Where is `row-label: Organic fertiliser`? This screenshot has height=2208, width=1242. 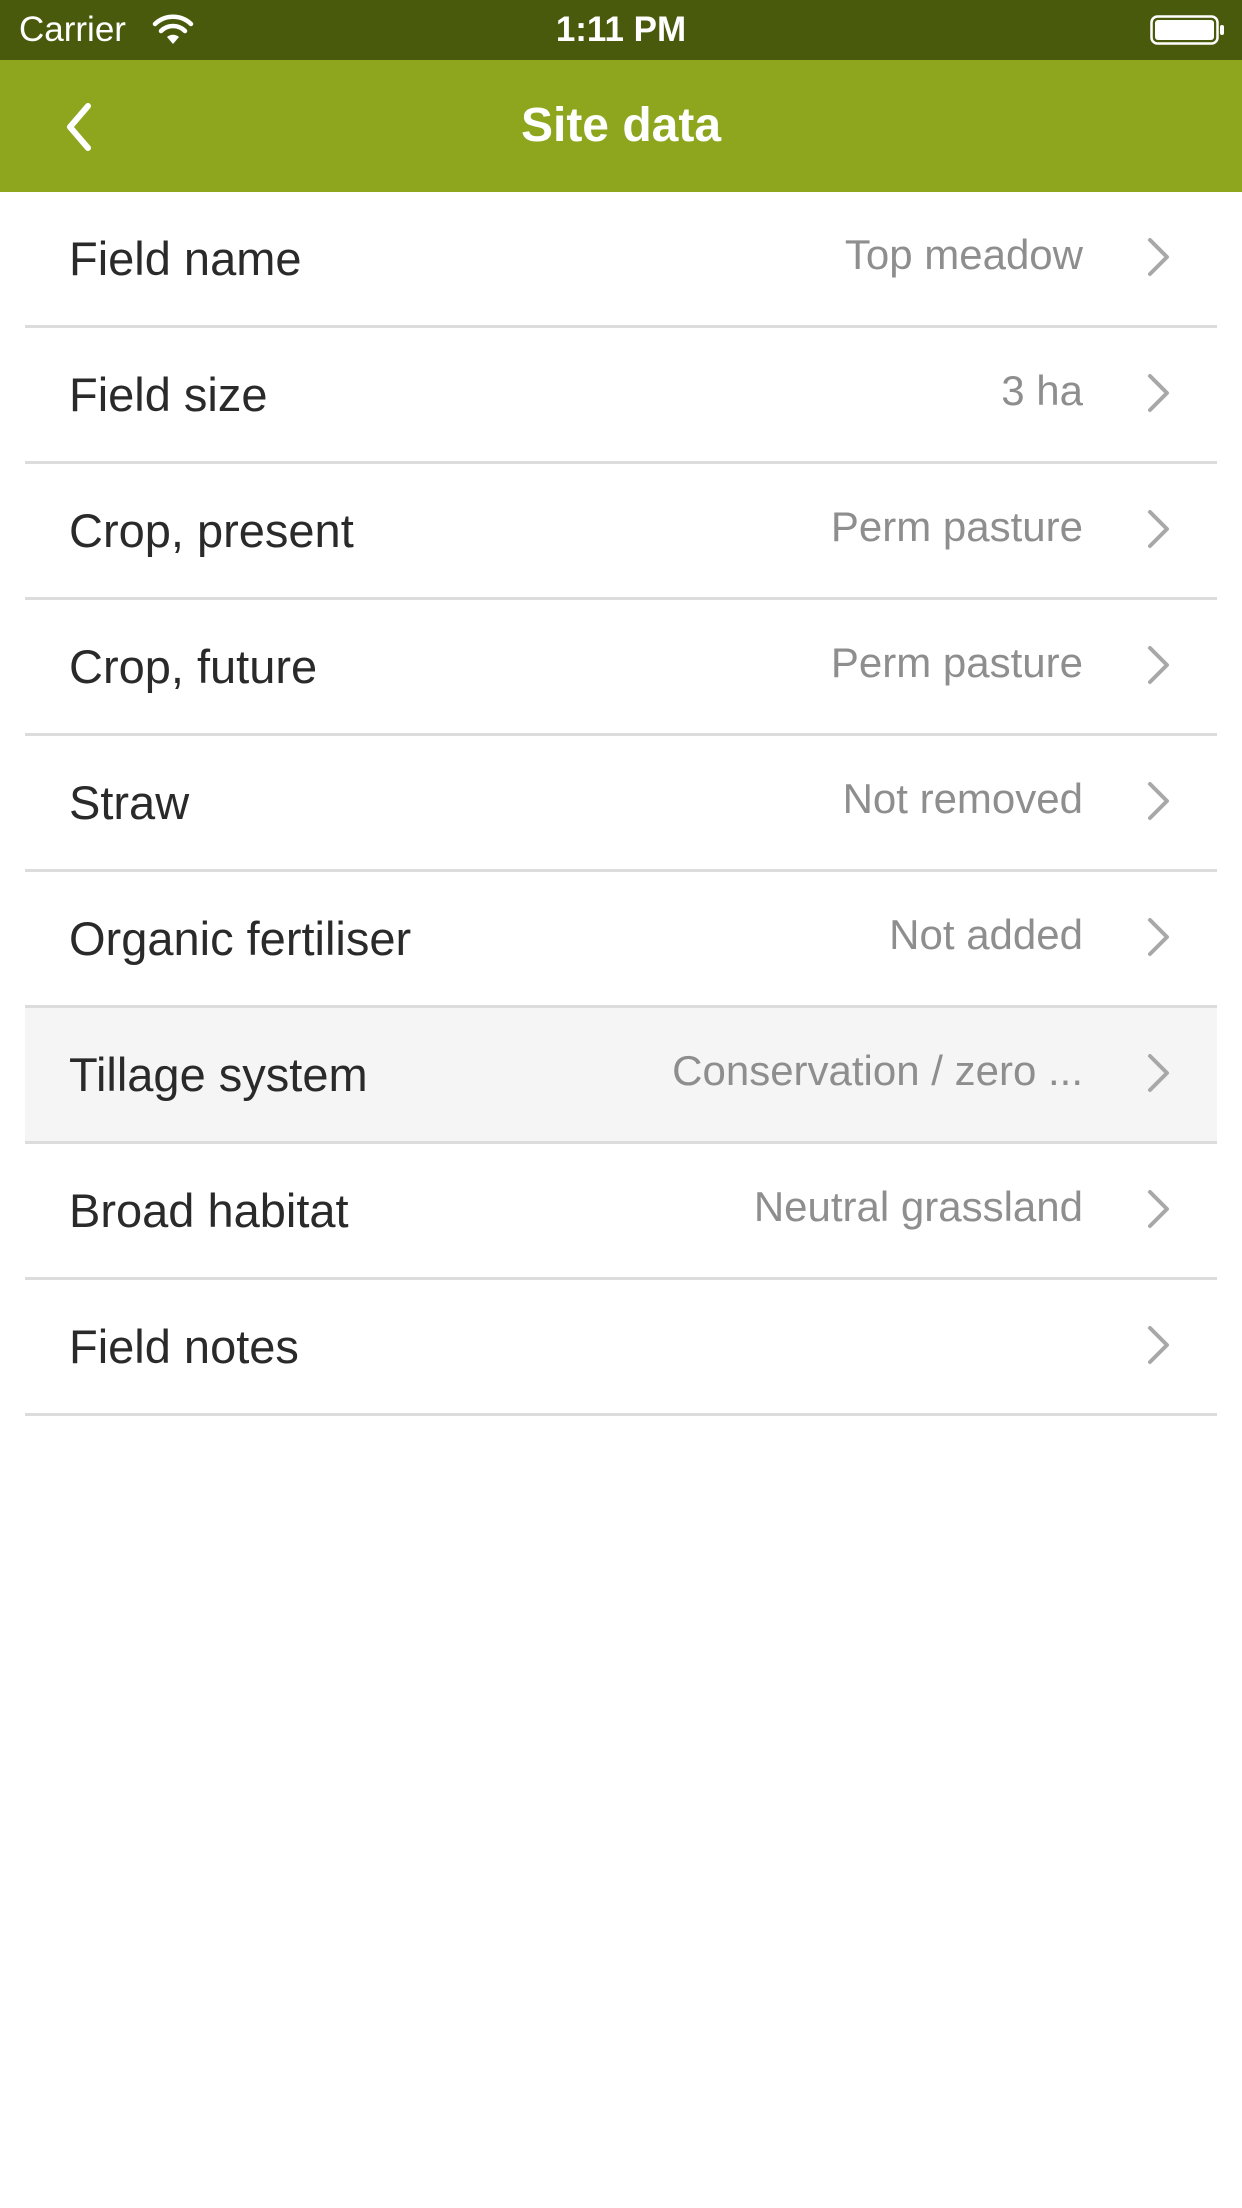 row-label: Organic fertiliser is located at coordinates (240, 938).